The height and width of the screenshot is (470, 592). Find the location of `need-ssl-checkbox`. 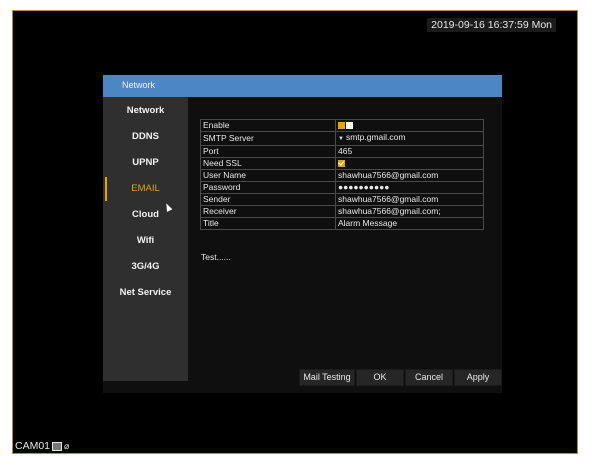

need-ssl-checkbox is located at coordinates (409, 163).